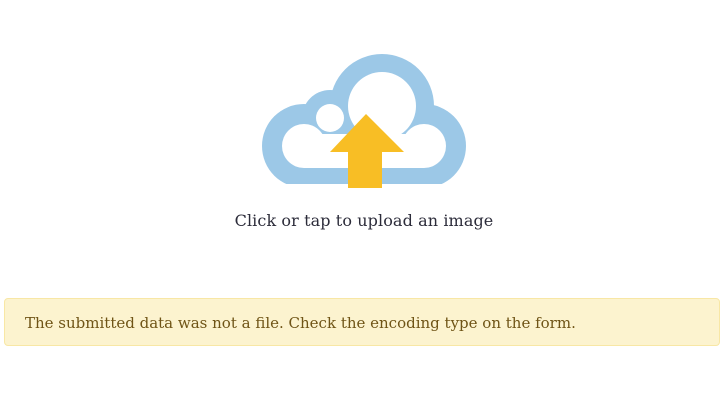 This screenshot has height=400, width=728. Describe the element at coordinates (364, 220) in the screenshot. I see `upload-prompt-label: Click or tap to upload an image` at that location.